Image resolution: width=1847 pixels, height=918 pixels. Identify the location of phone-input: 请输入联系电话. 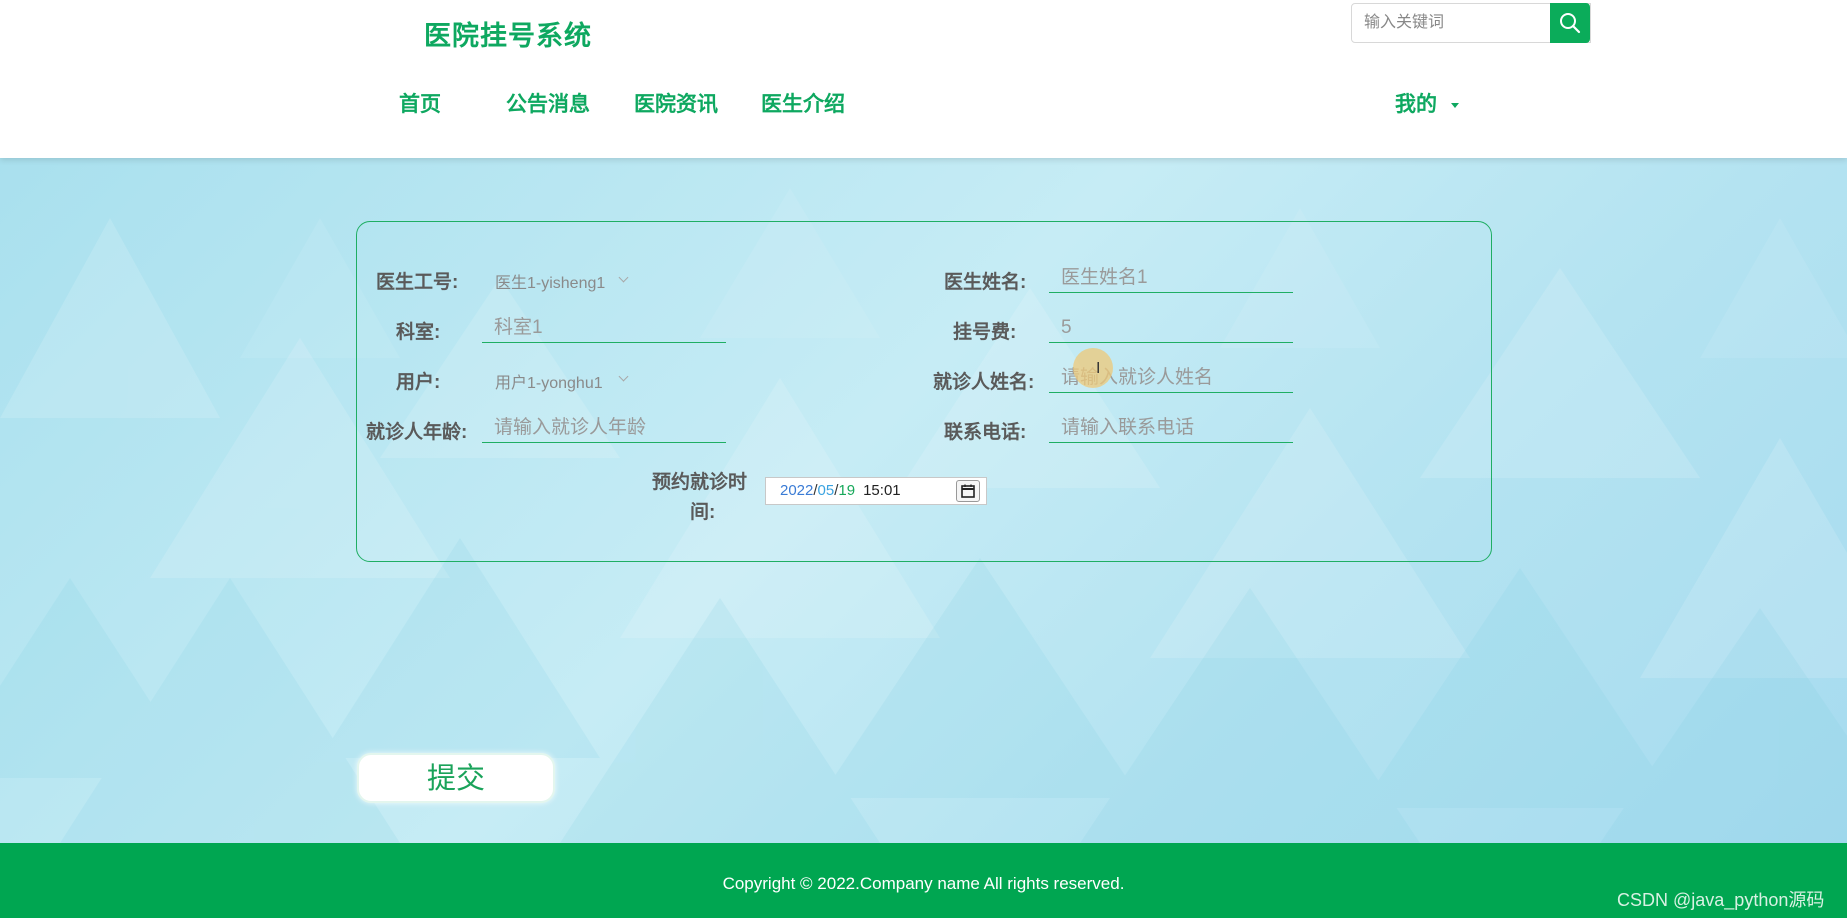
(1171, 428).